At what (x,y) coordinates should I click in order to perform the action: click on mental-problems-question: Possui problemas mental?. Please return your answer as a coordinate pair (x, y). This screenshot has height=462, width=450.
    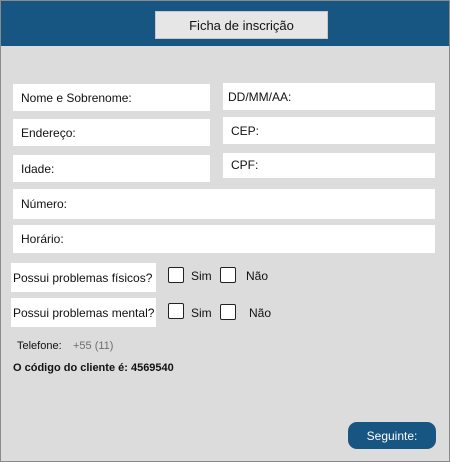
    Looking at the image, I should click on (83, 312).